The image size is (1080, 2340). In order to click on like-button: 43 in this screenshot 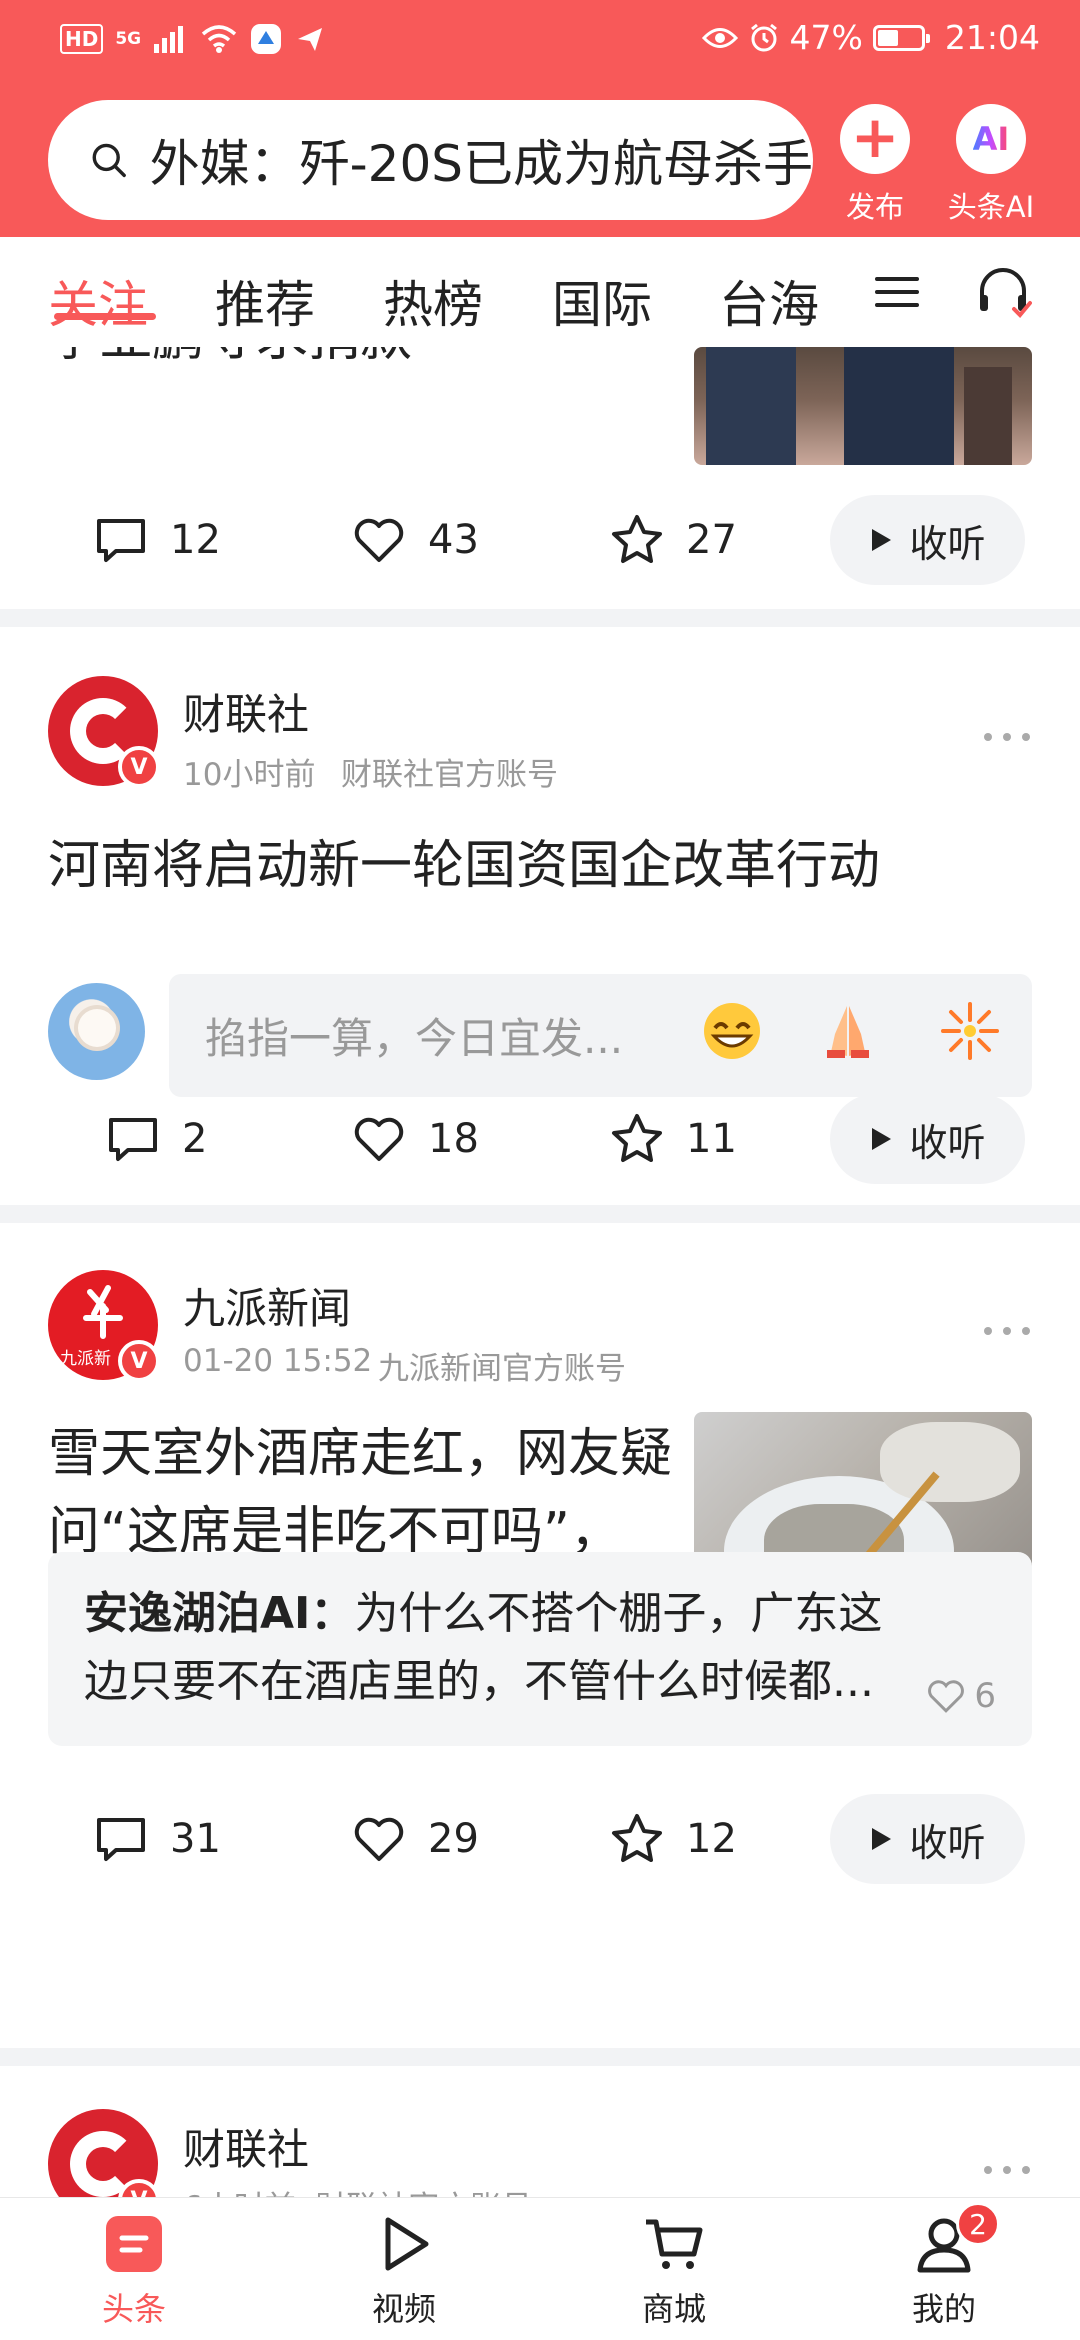, I will do `click(415, 540)`.